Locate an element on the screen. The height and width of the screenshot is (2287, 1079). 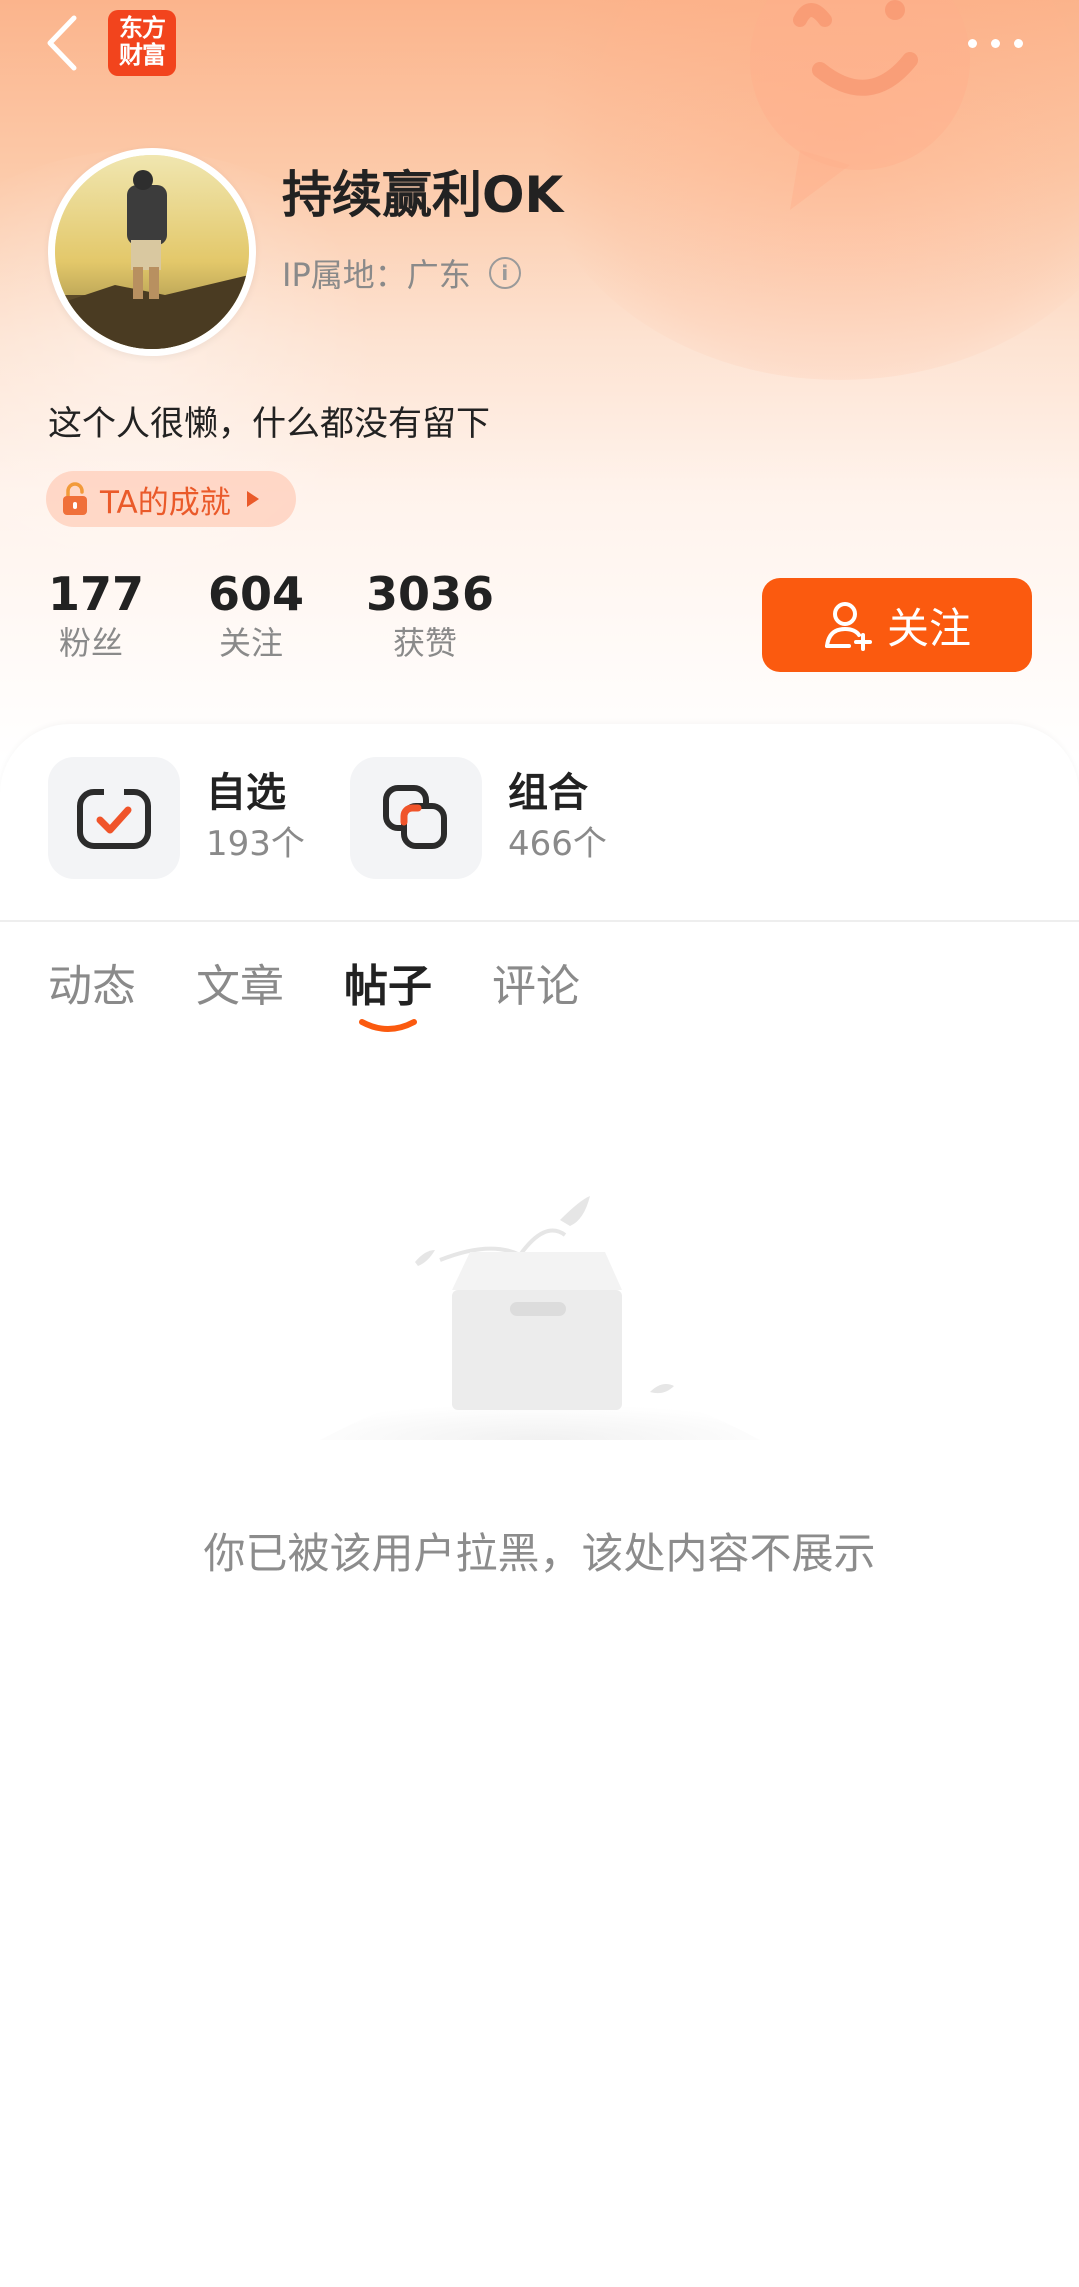
logo-text-line1: 东方 is located at coordinates (142, 28).